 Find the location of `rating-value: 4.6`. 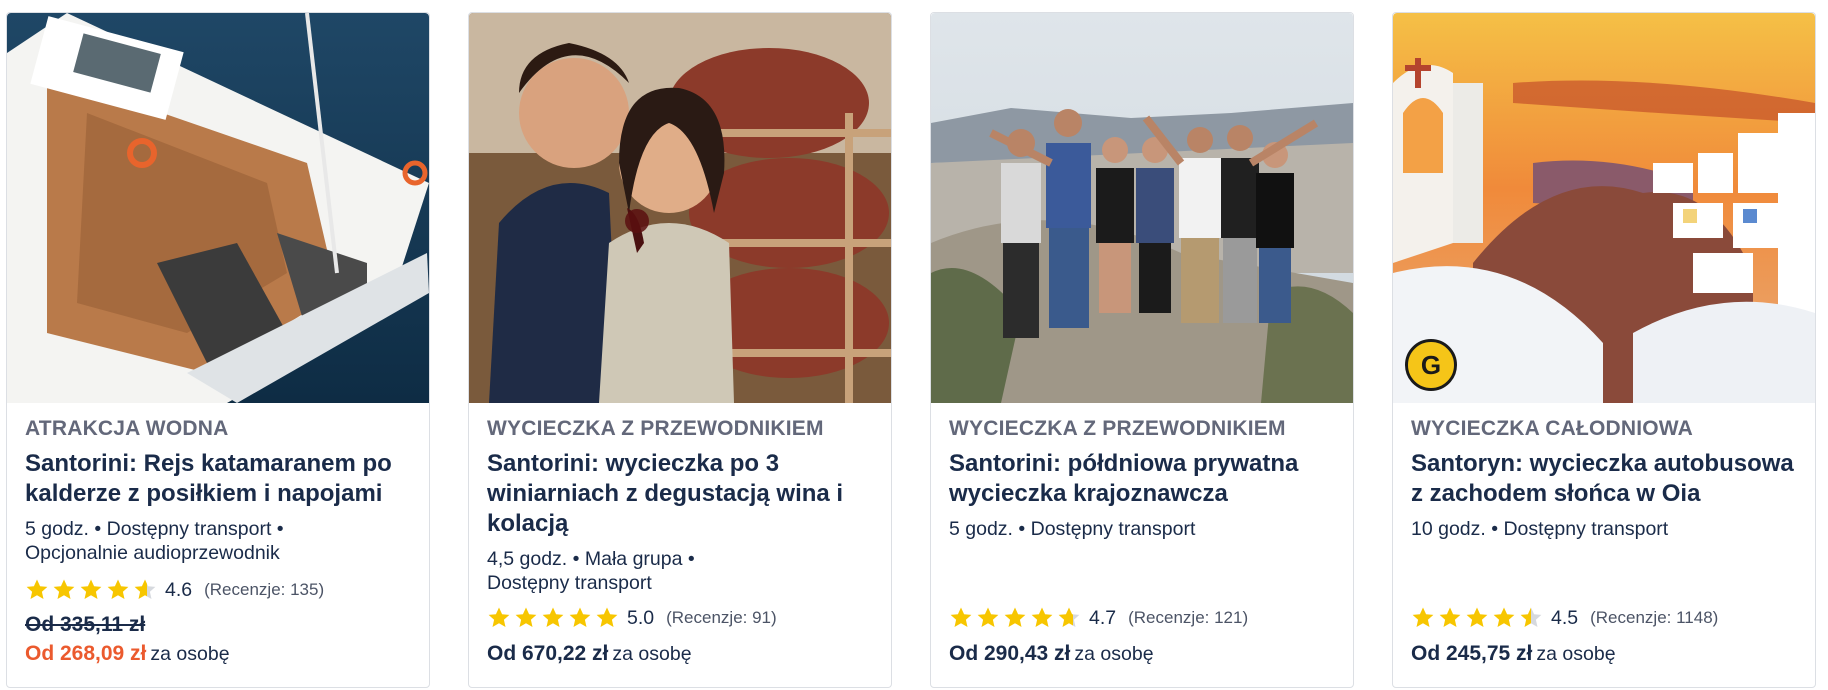

rating-value: 4.6 is located at coordinates (179, 589).